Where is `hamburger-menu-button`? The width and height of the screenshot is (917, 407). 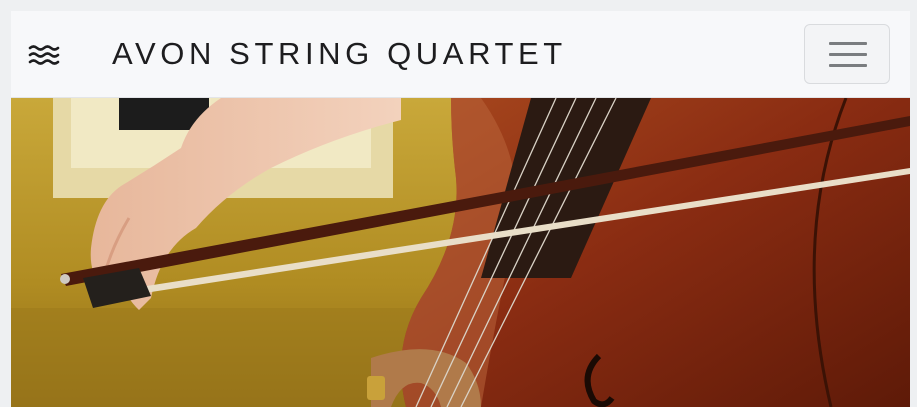 hamburger-menu-button is located at coordinates (847, 54).